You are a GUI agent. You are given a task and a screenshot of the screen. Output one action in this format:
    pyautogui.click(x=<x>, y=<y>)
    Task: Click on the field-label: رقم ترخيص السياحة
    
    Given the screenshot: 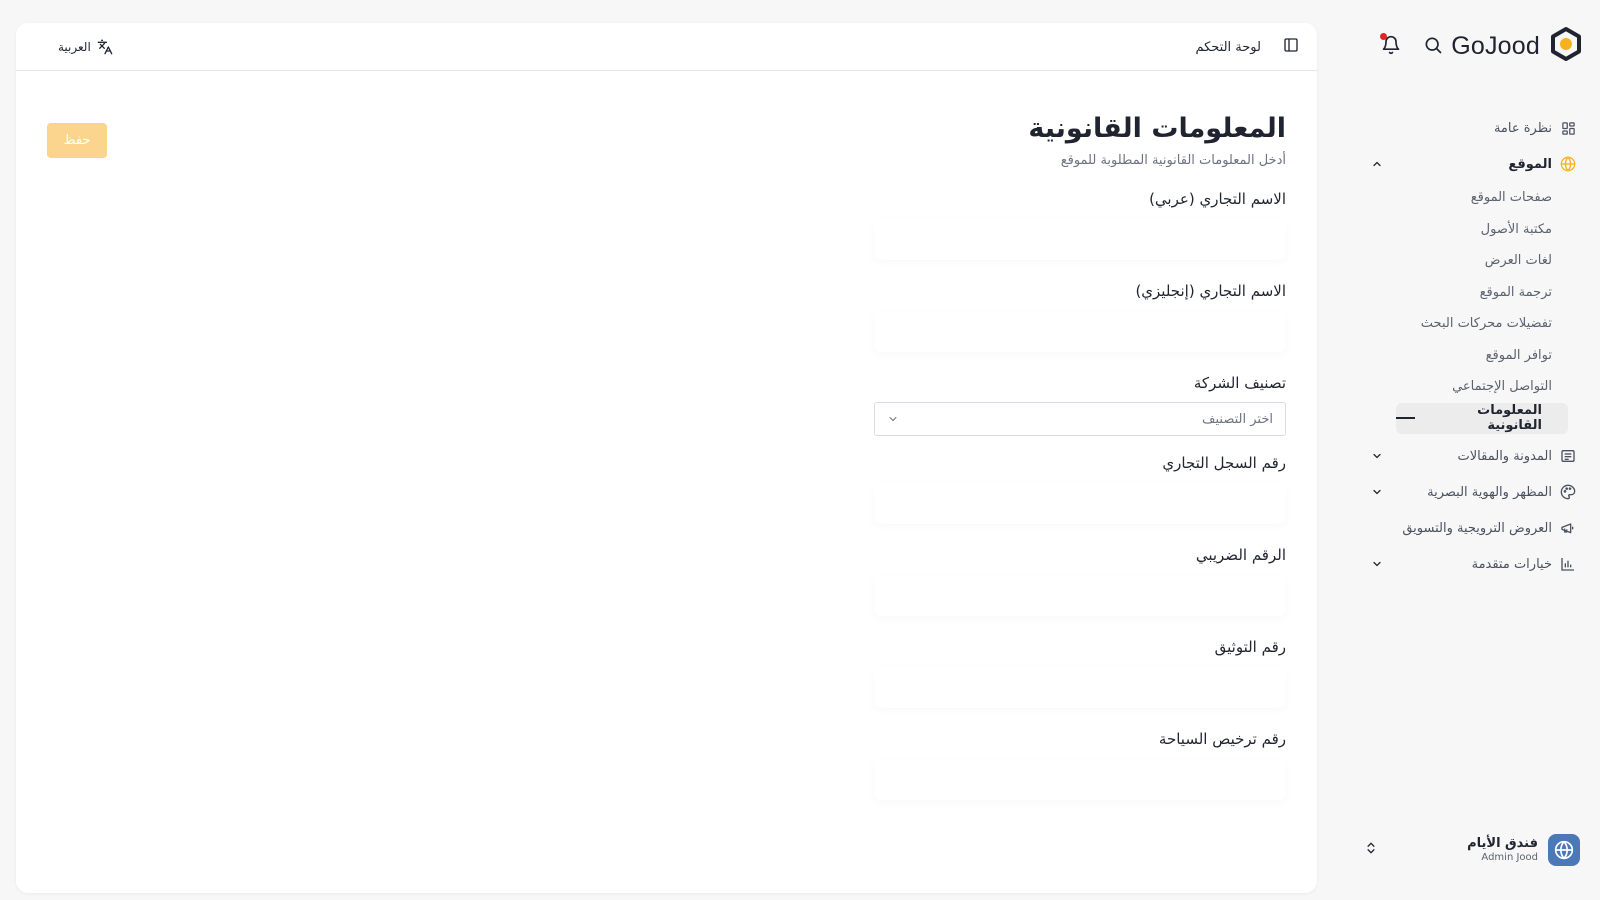 What is the action you would take?
    pyautogui.click(x=1222, y=739)
    